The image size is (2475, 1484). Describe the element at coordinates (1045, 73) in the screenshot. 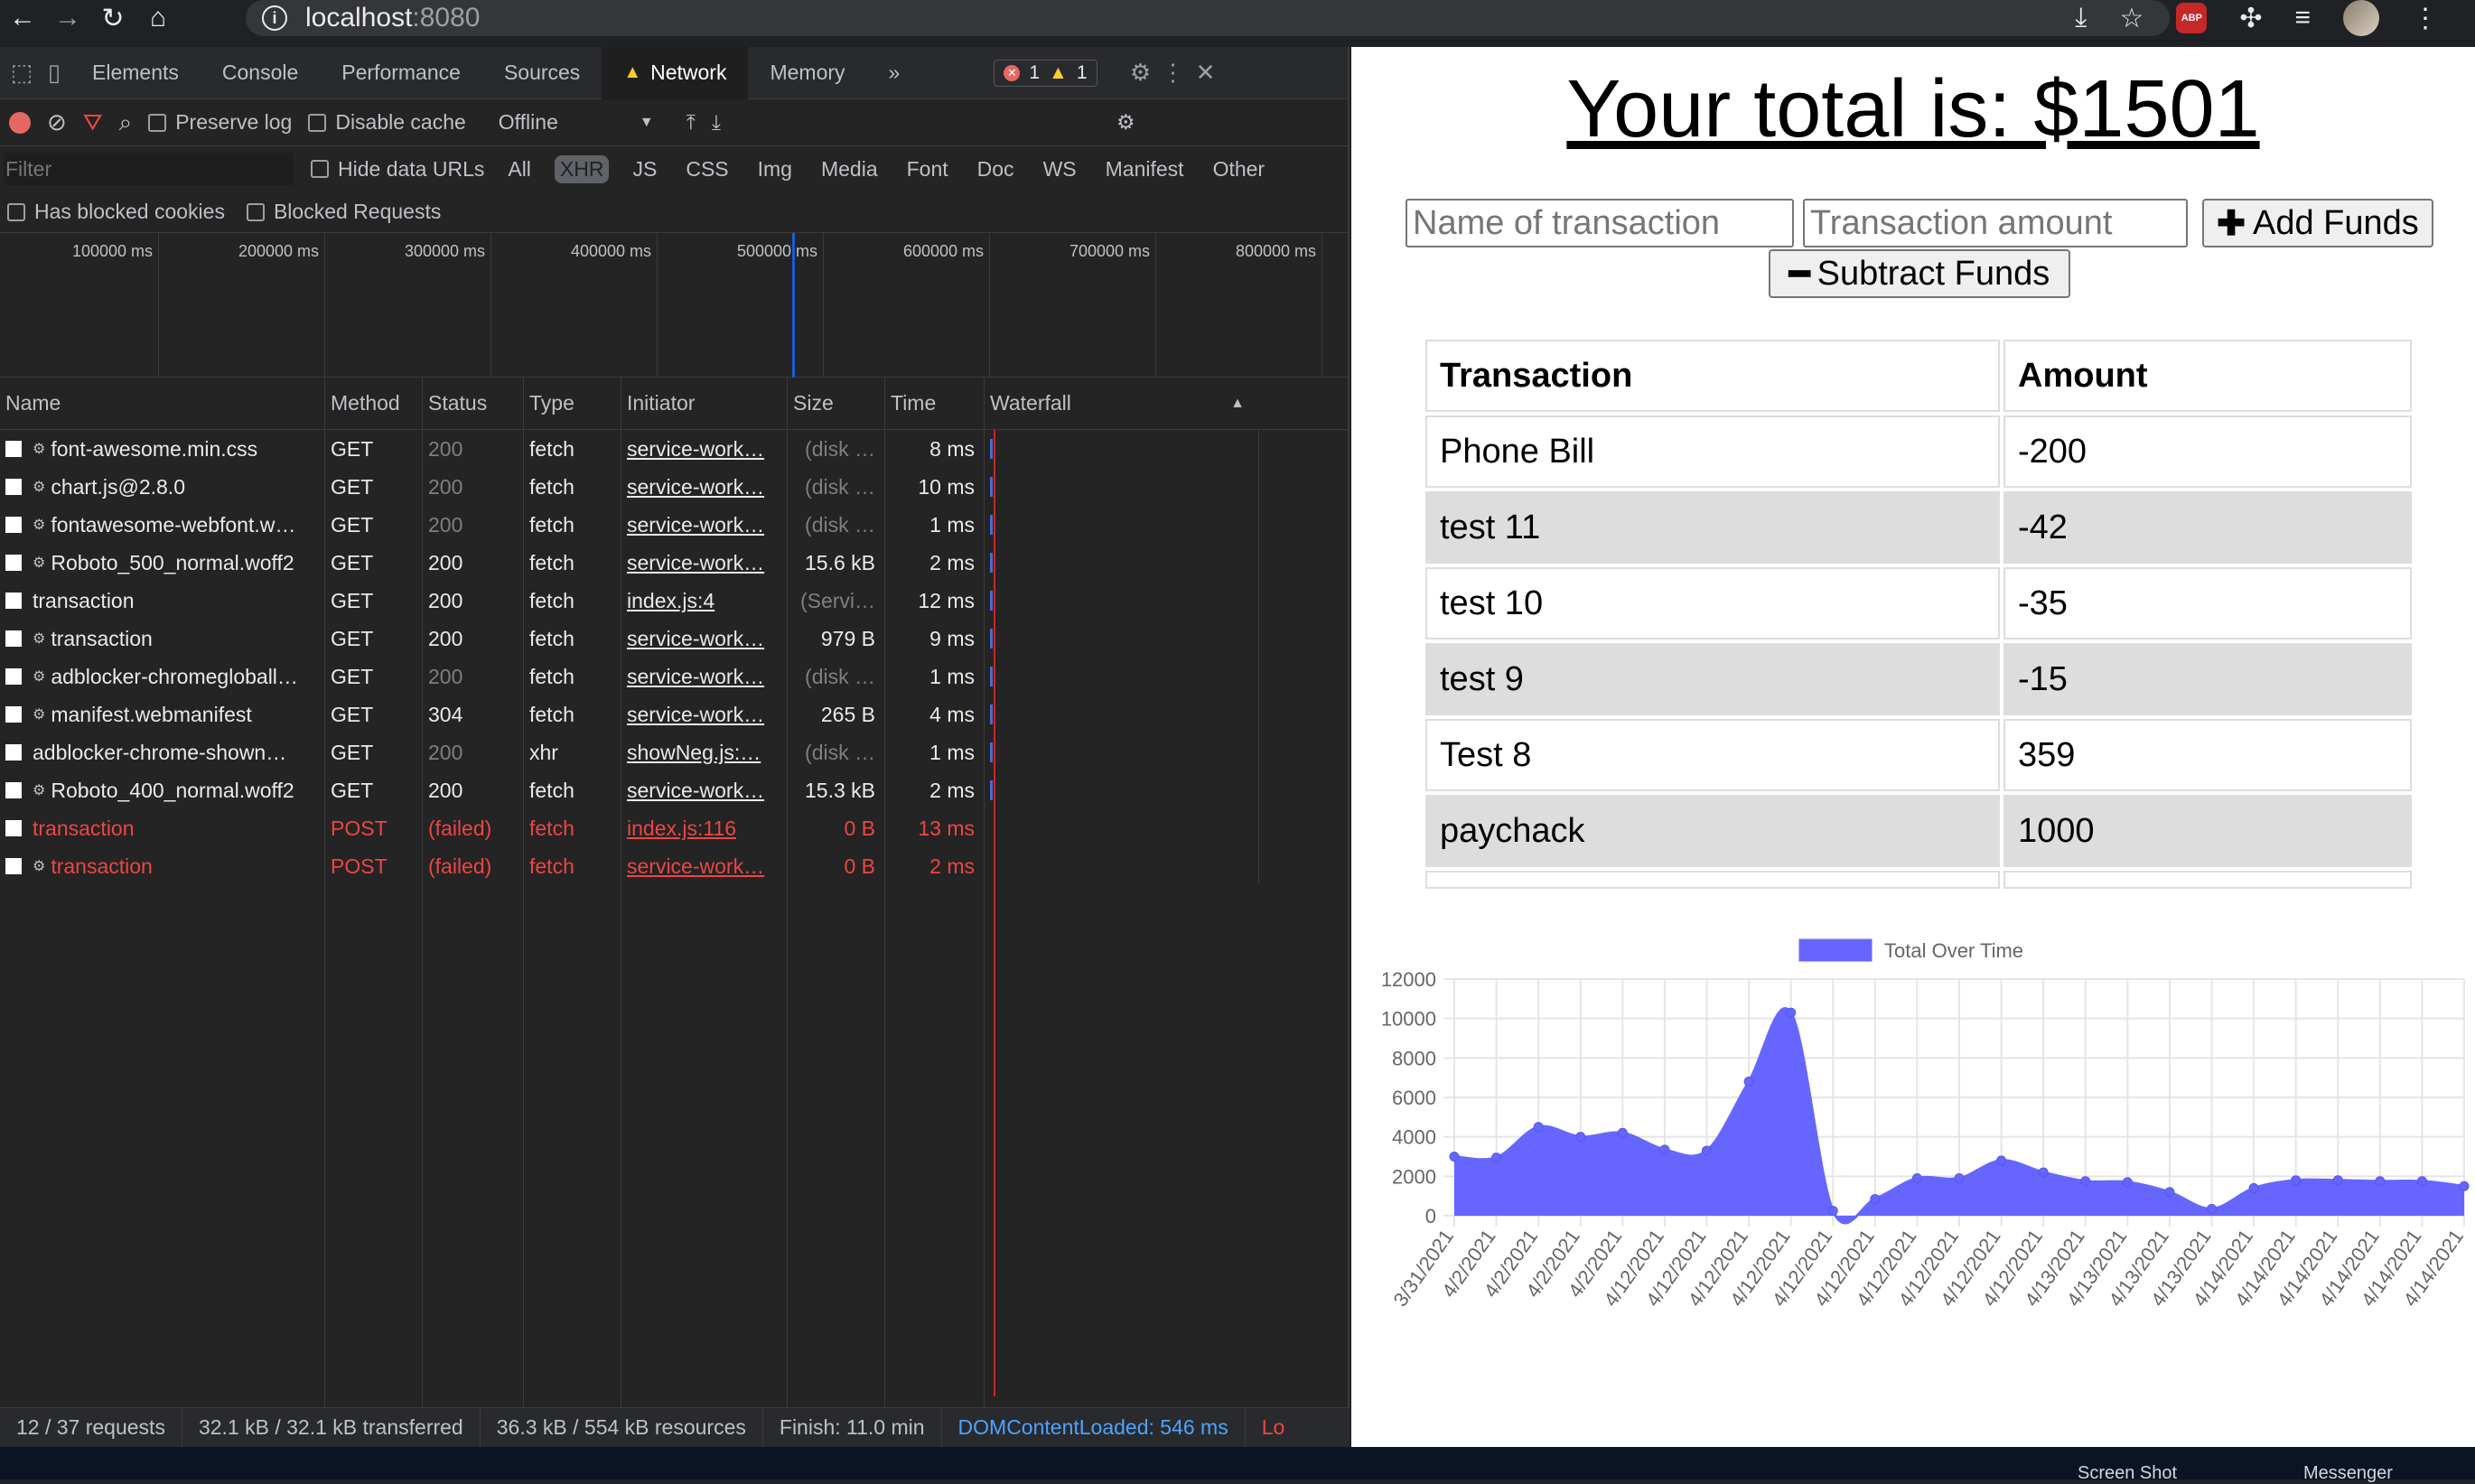

I see `issues-badge: ✕ 1 ▲ 1` at that location.